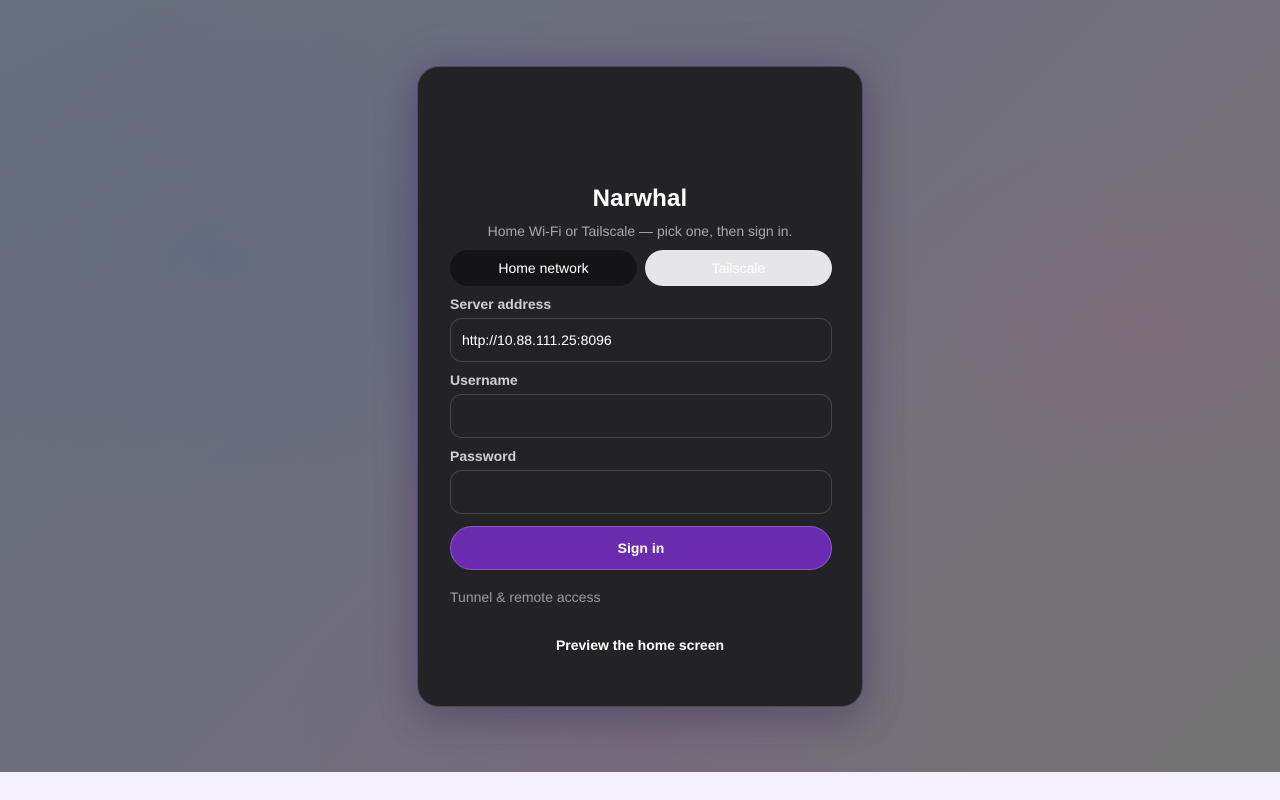 The height and width of the screenshot is (800, 1280). Describe the element at coordinates (641, 548) in the screenshot. I see `sign-in-button: Sign in` at that location.